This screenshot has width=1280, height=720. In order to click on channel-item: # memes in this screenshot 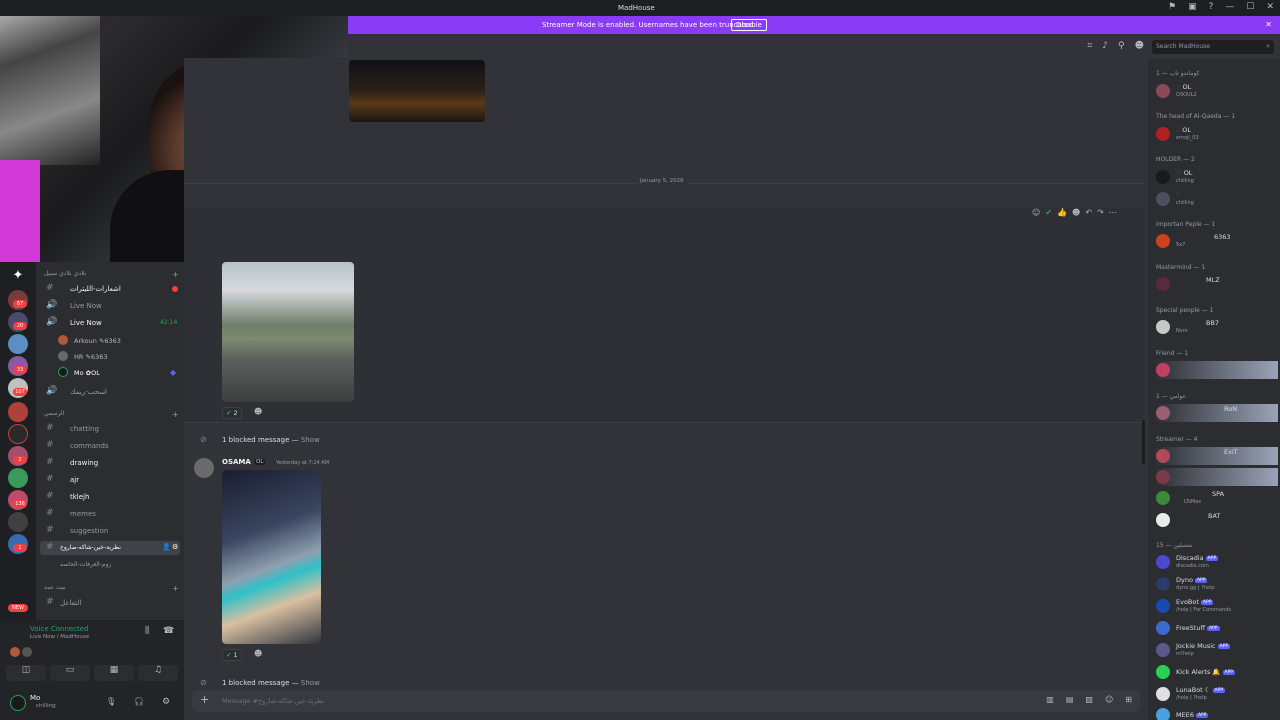, I will do `click(110, 514)`.